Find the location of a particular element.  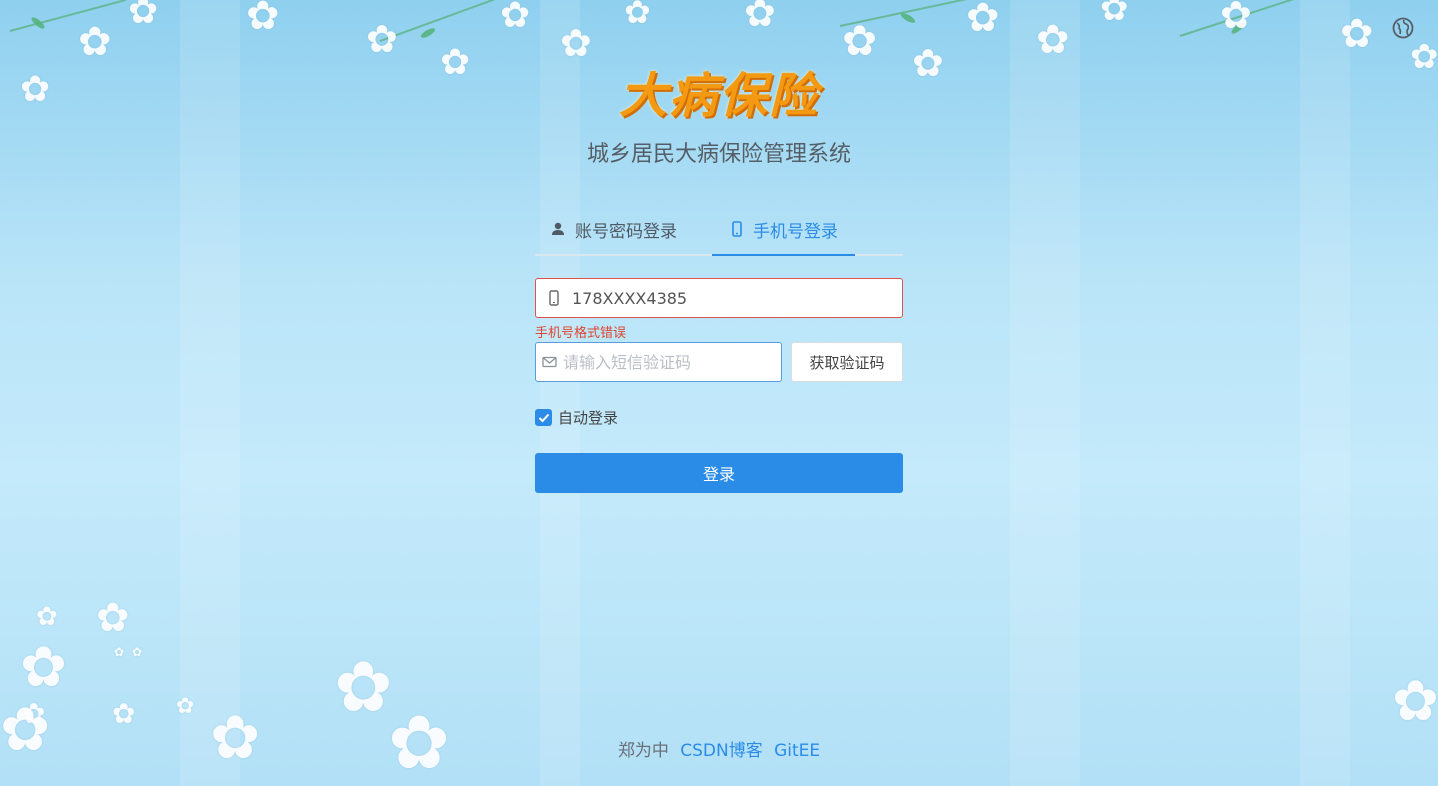

phone-error-message: 手机号格式错误 is located at coordinates (581, 333).